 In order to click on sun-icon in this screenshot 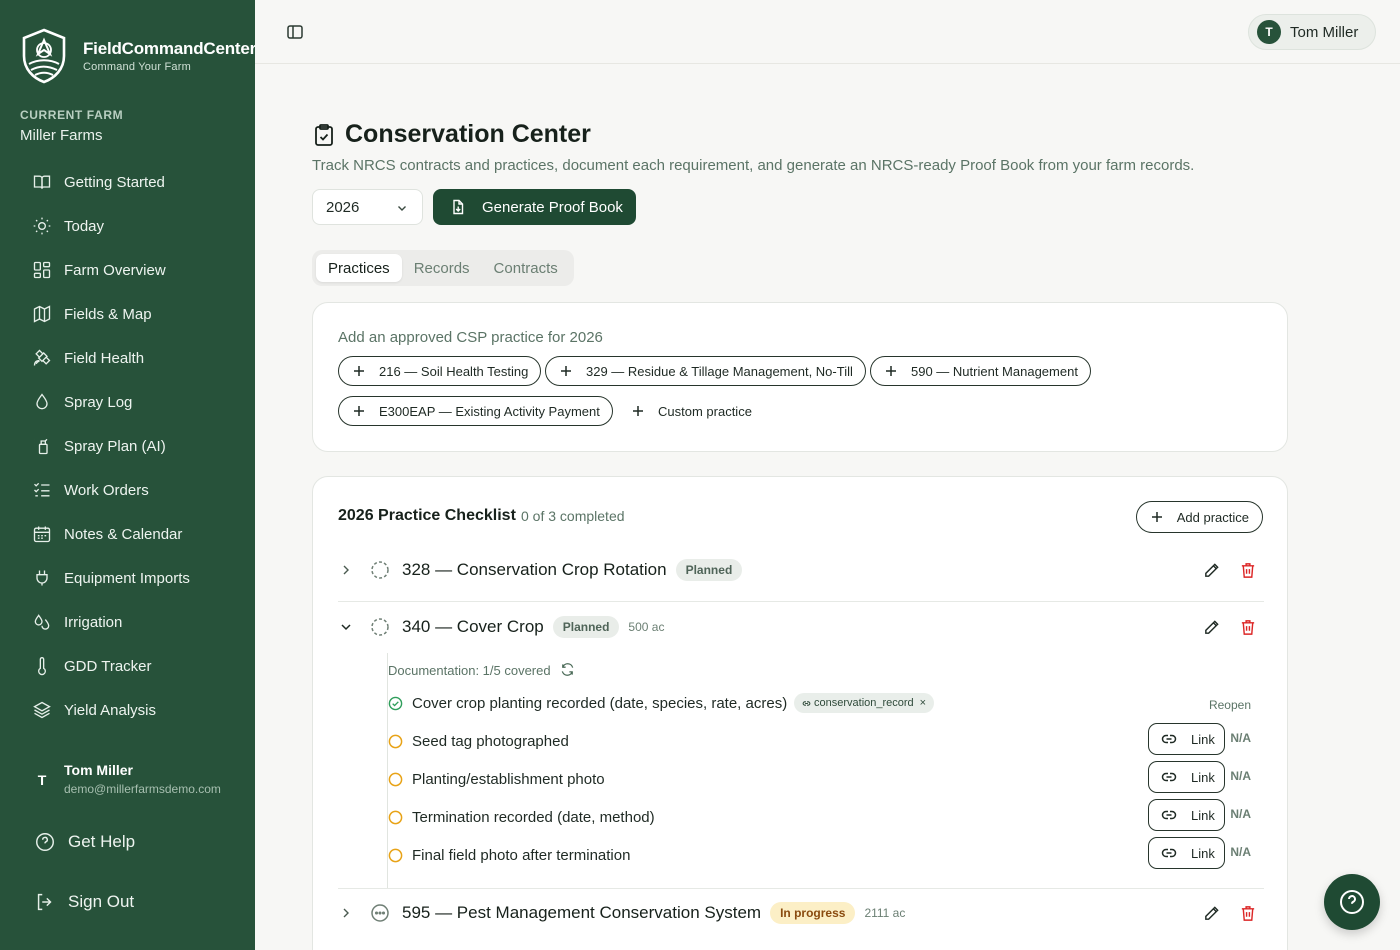, I will do `click(42, 226)`.